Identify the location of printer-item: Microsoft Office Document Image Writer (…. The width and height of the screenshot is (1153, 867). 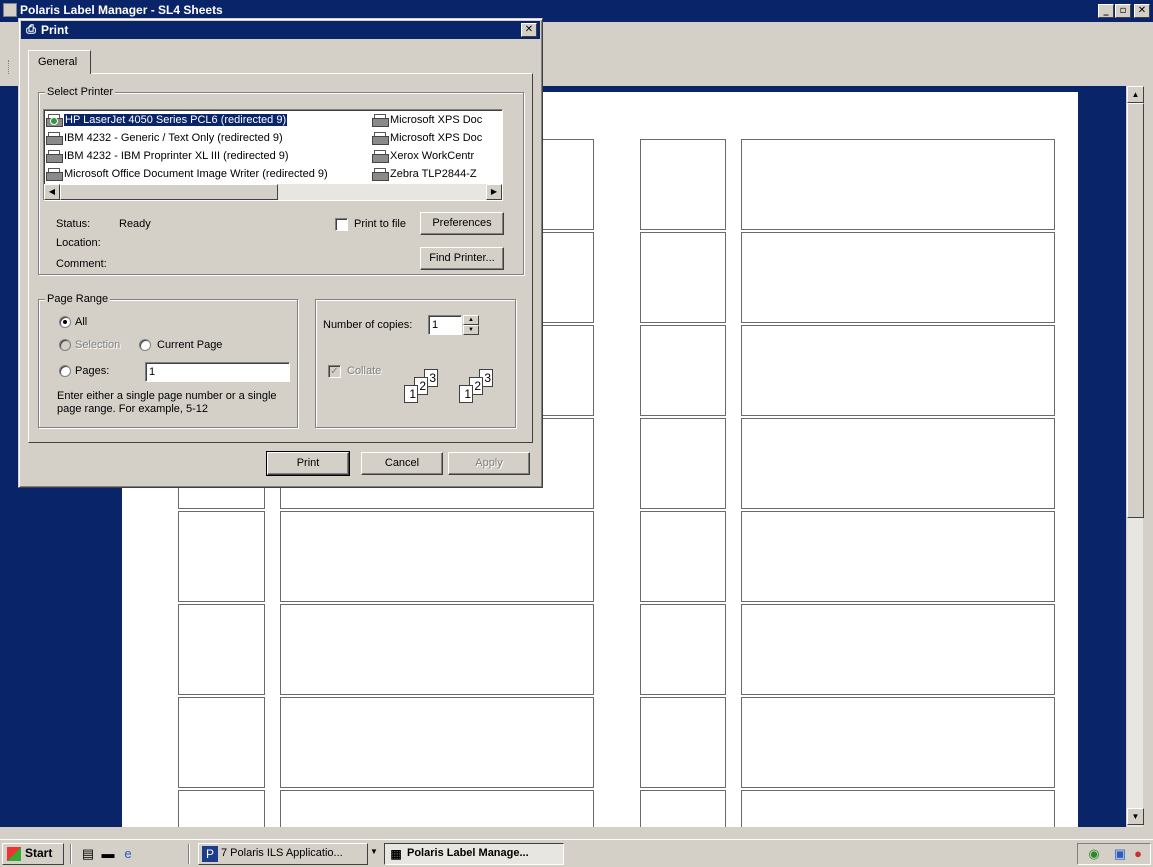
(186, 175).